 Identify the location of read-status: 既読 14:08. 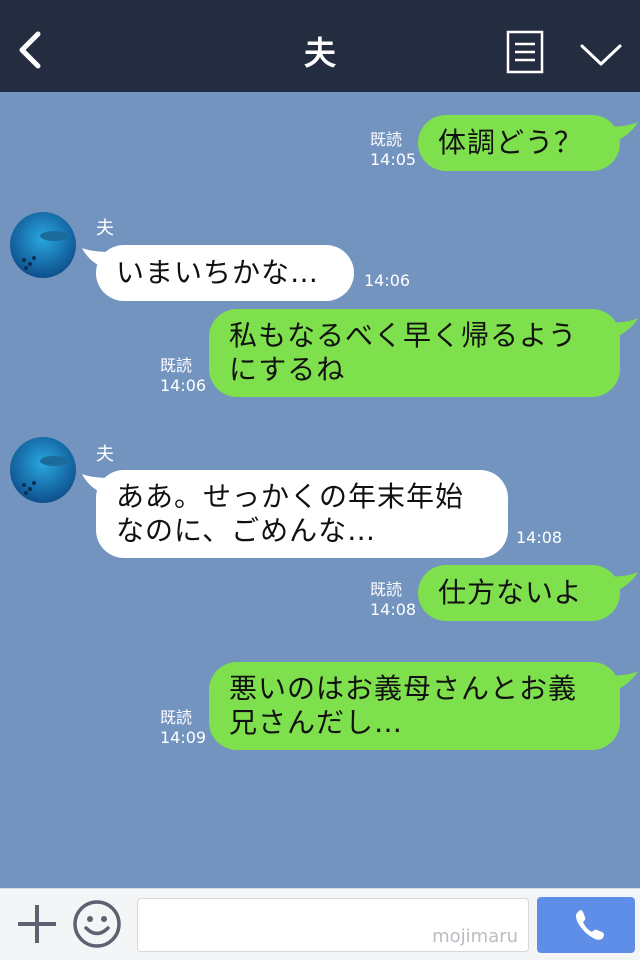
(393, 599).